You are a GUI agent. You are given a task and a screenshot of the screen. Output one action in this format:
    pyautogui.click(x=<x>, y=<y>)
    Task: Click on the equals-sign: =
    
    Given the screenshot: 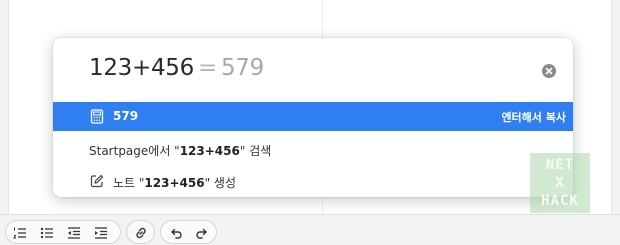 What is the action you would take?
    pyautogui.click(x=207, y=68)
    